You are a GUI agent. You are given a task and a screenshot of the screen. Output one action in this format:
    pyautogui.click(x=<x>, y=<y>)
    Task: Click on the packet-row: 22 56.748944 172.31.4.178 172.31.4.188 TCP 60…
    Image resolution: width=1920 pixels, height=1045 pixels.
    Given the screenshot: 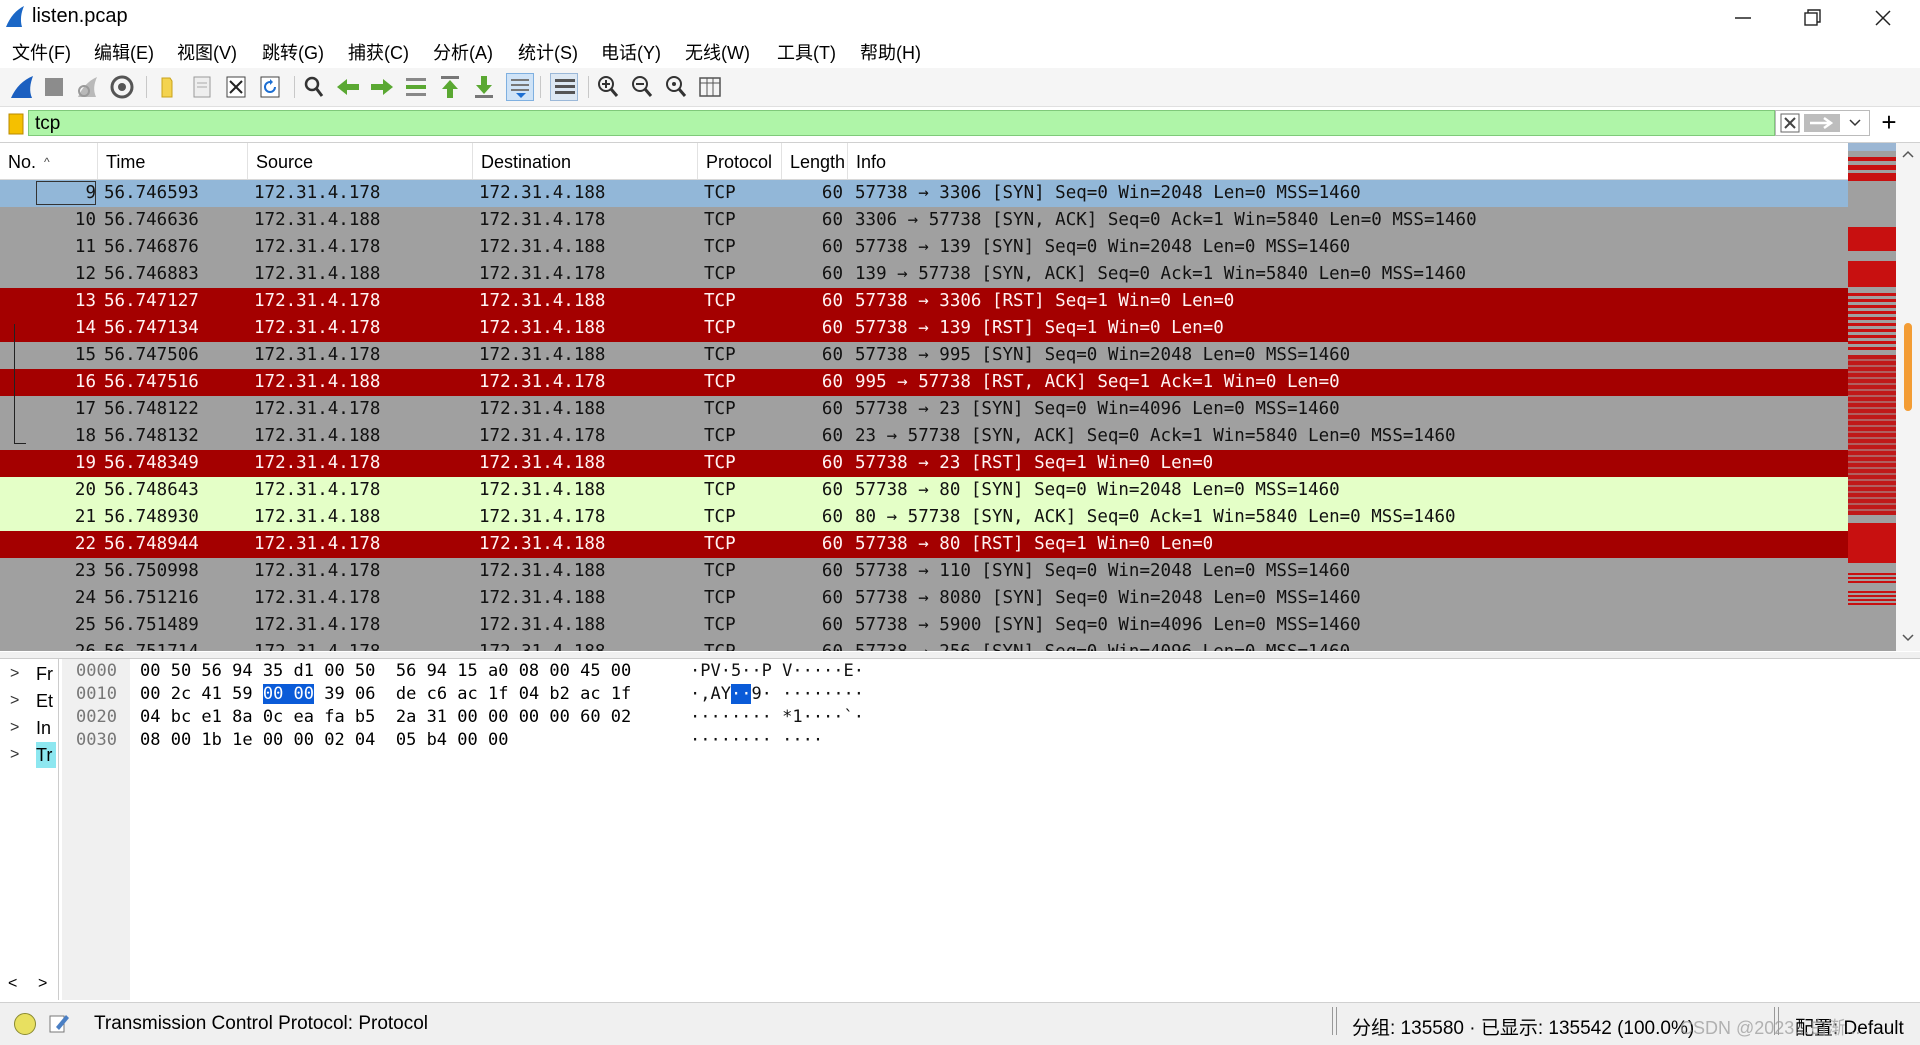 What is the action you would take?
    pyautogui.click(x=924, y=544)
    